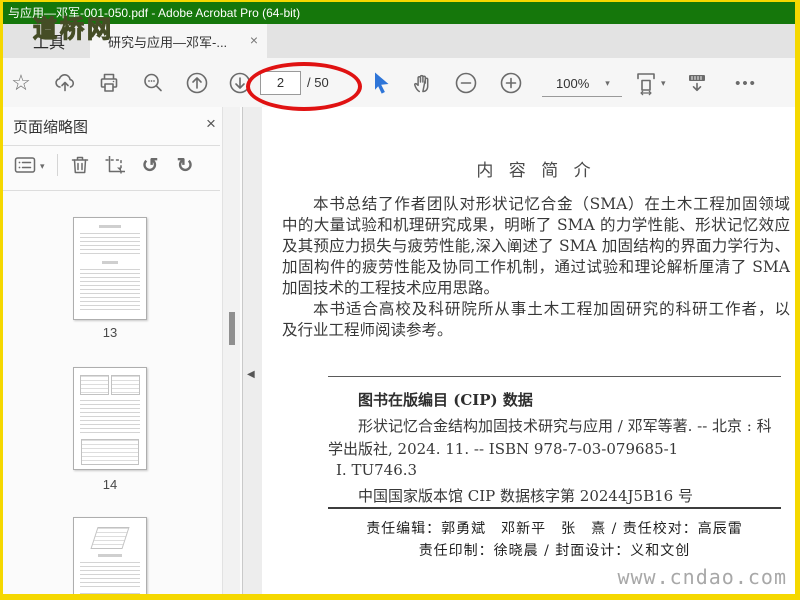 This screenshot has width=800, height=600. I want to click on zoom-out-icon, so click(466, 83).